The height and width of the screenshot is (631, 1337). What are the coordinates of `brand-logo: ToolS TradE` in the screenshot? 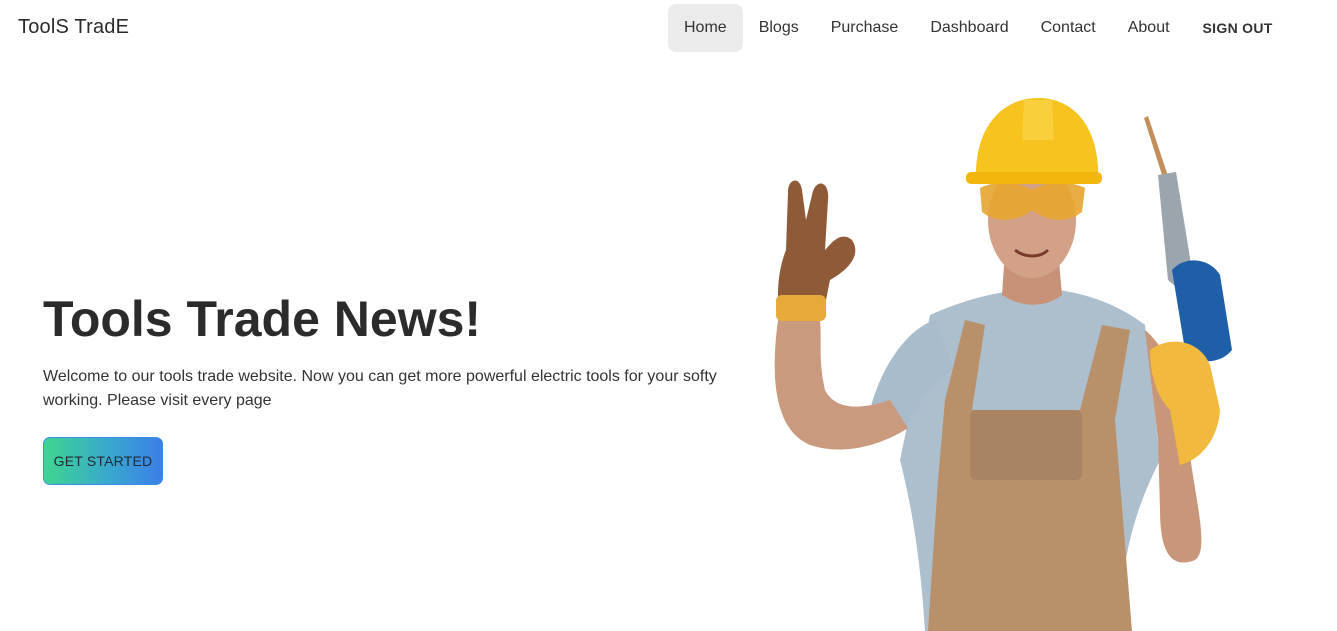 It's located at (73, 27).